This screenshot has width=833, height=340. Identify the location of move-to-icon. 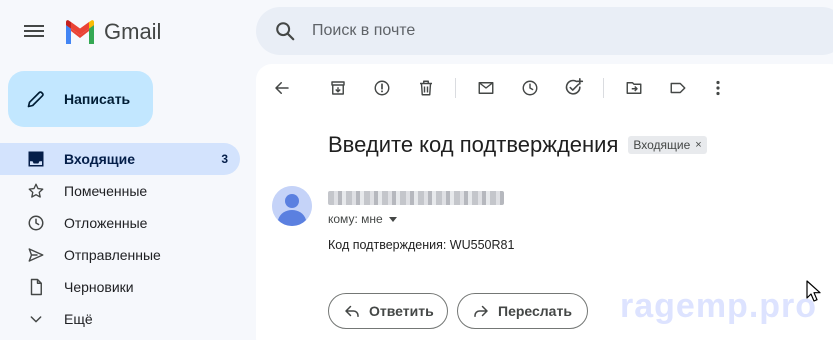
(634, 88).